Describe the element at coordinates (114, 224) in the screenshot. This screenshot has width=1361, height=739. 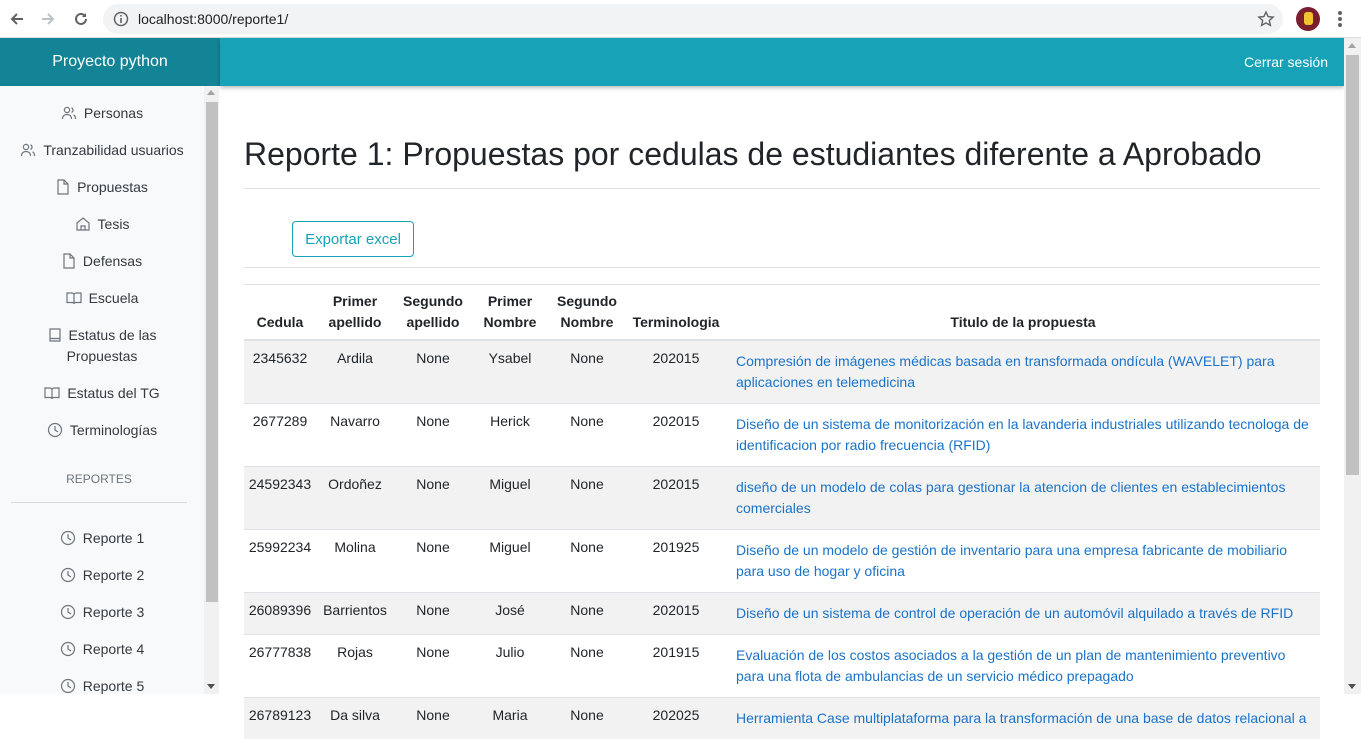
I see `sidebar-item-label: Tesis` at that location.